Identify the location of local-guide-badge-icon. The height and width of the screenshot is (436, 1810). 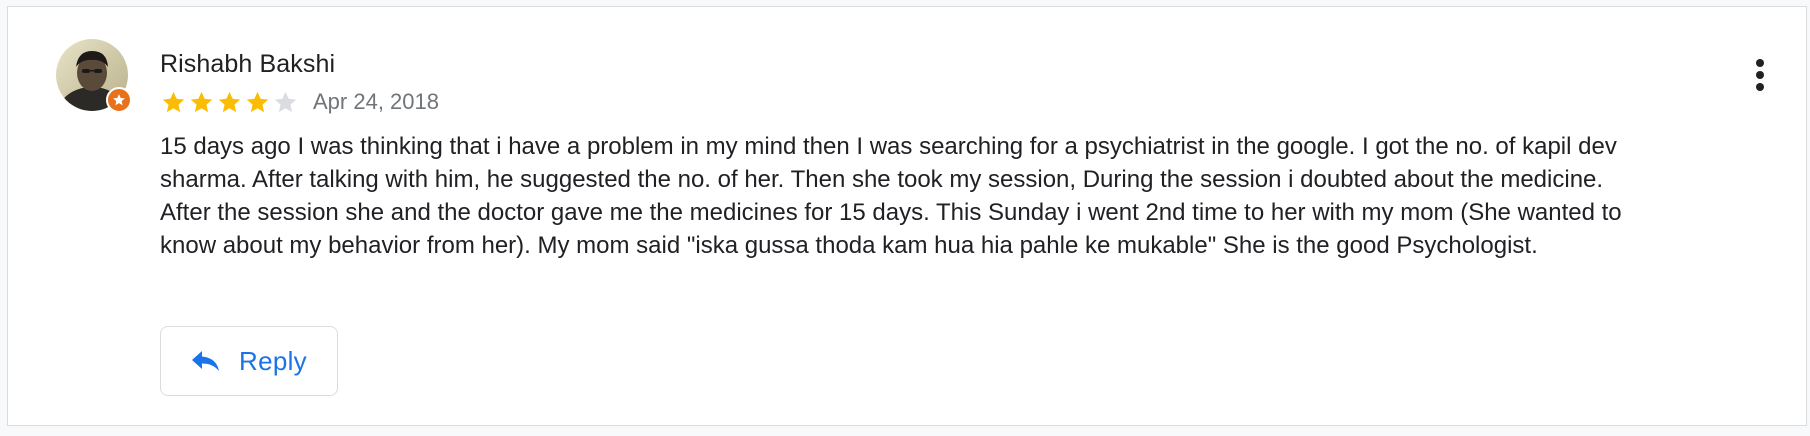
(119, 100).